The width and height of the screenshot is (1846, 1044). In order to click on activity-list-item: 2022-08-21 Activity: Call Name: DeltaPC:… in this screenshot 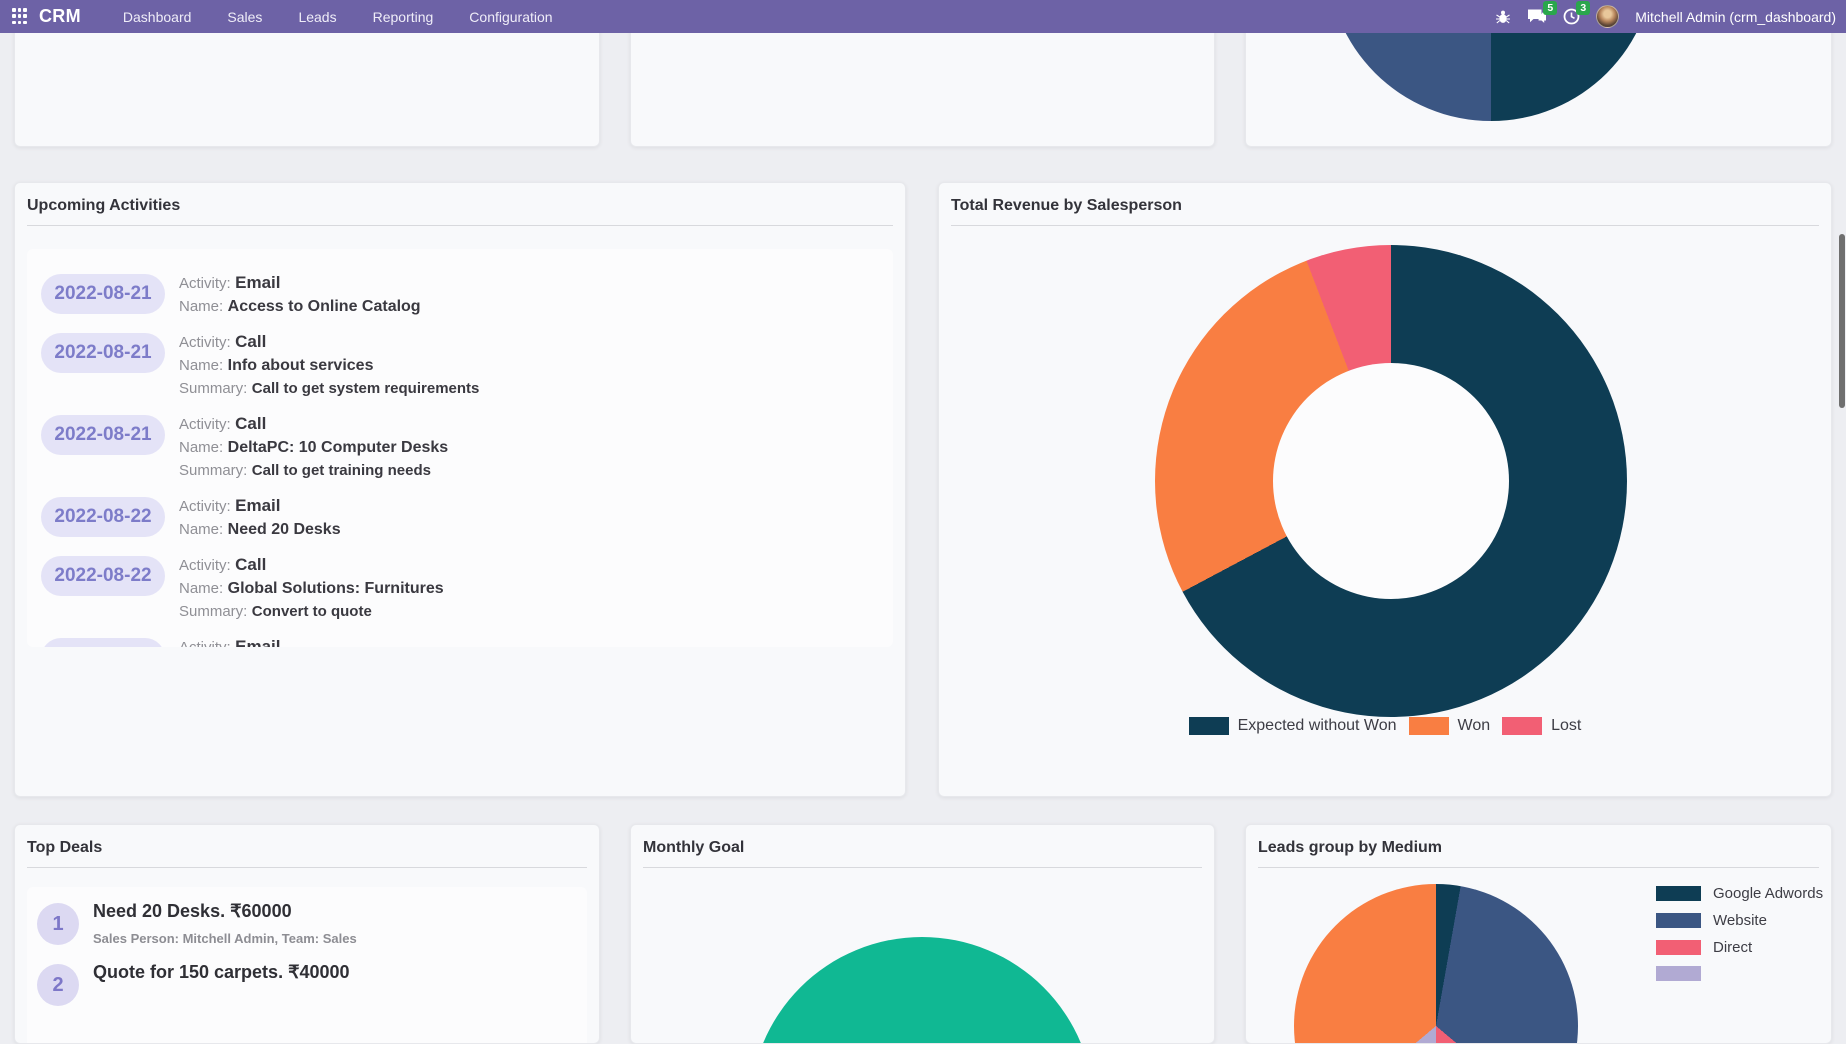, I will do `click(467, 447)`.